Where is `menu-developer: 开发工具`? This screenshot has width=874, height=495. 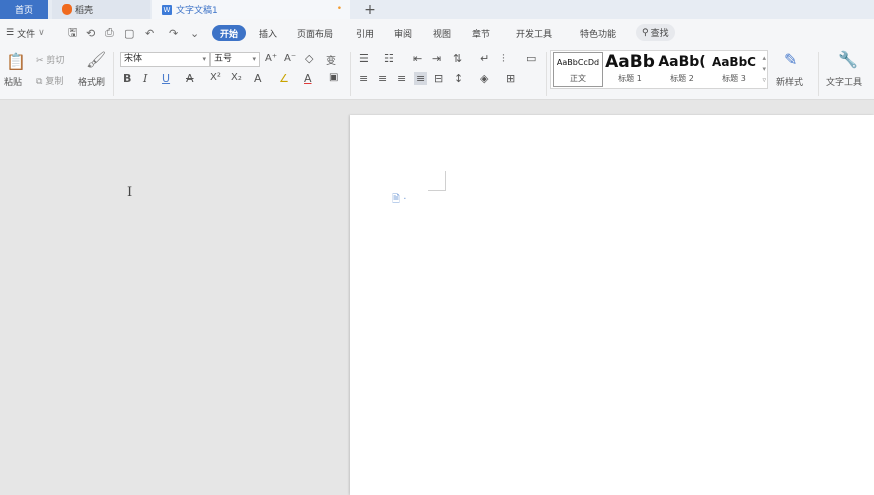
menu-developer: 开发工具 is located at coordinates (534, 33).